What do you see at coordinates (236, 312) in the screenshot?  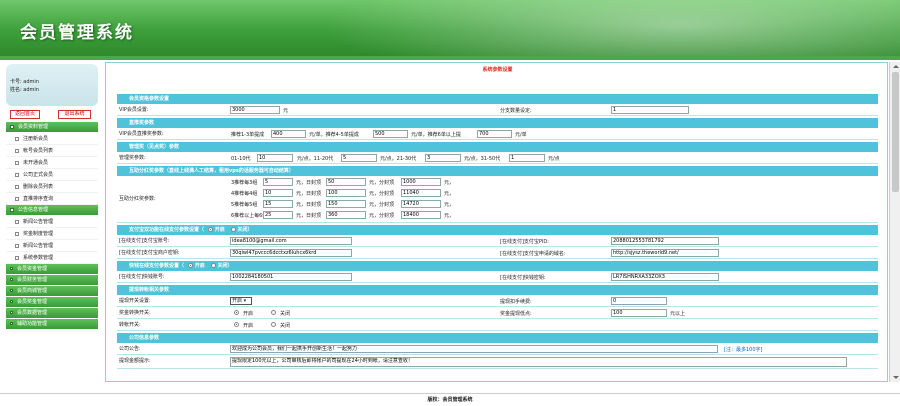 I see `bonus-switch-on-radio` at bounding box center [236, 312].